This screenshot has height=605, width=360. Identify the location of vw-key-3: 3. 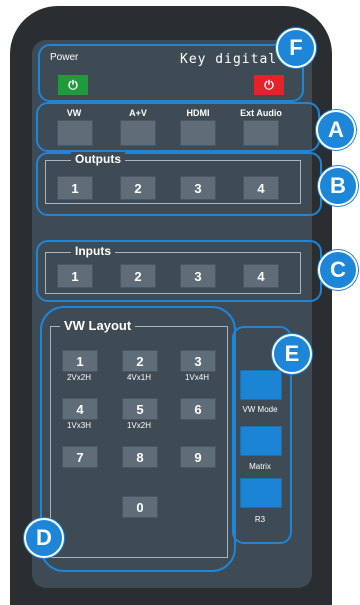
(198, 361).